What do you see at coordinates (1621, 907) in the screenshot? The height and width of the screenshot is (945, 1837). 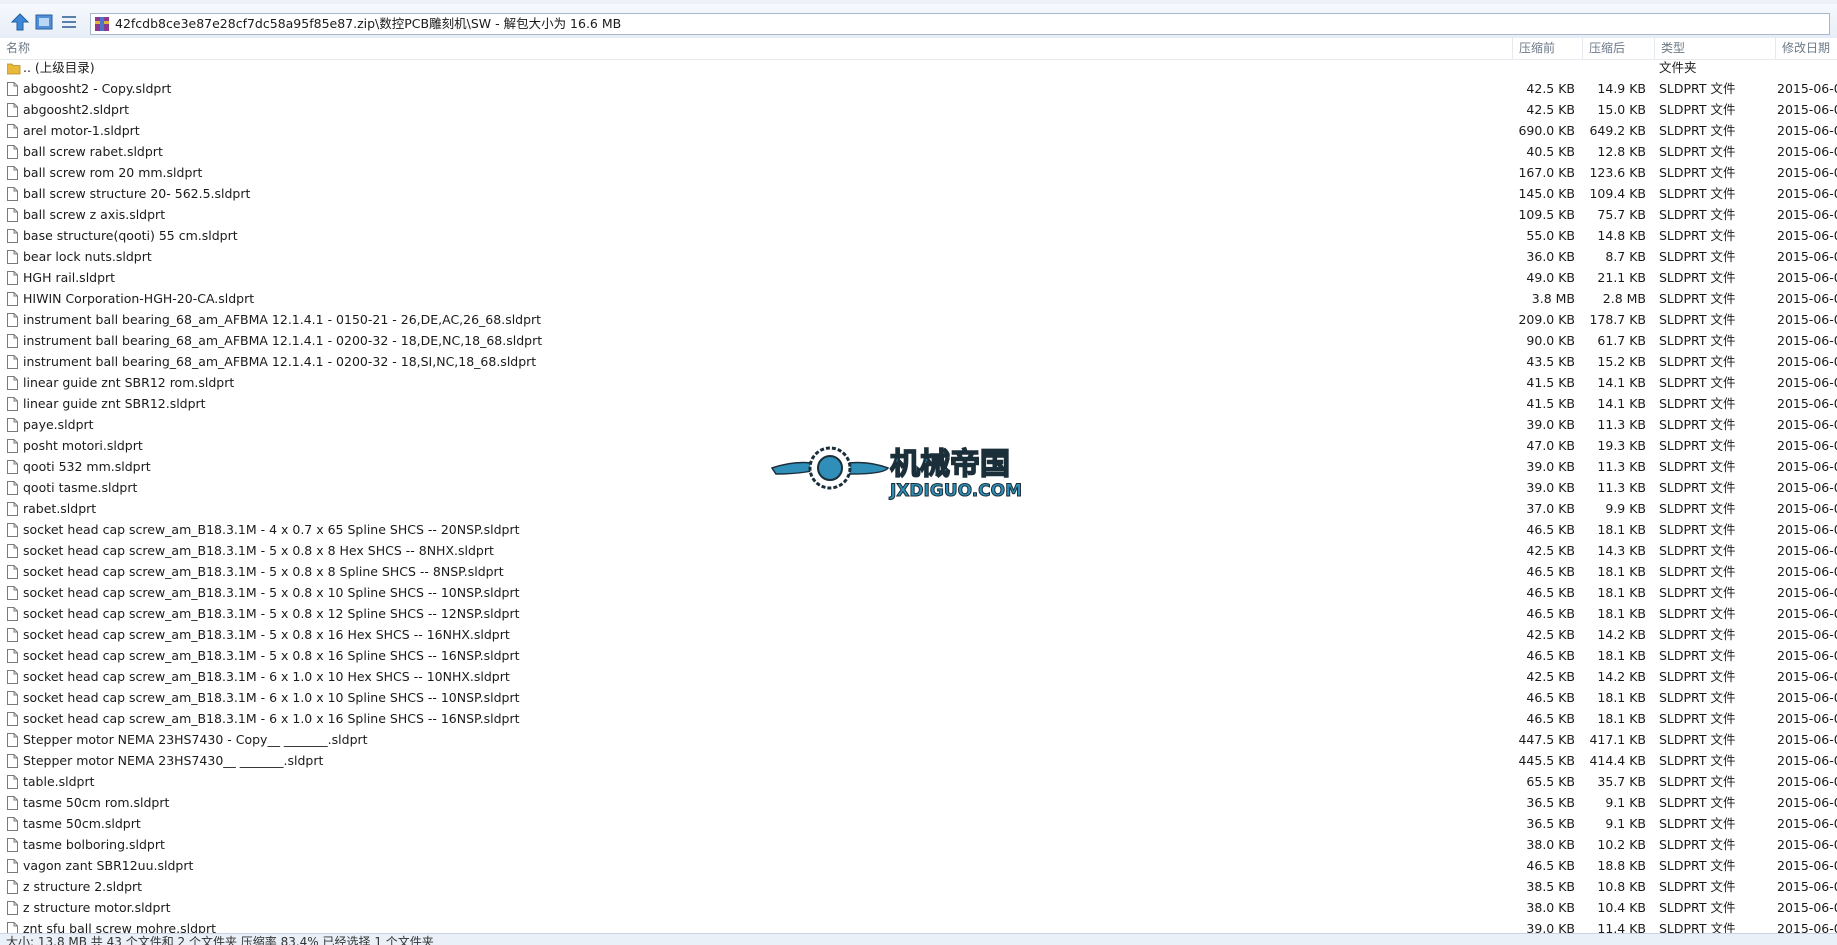 I see `file-unpacked-size: 10.4 KB` at bounding box center [1621, 907].